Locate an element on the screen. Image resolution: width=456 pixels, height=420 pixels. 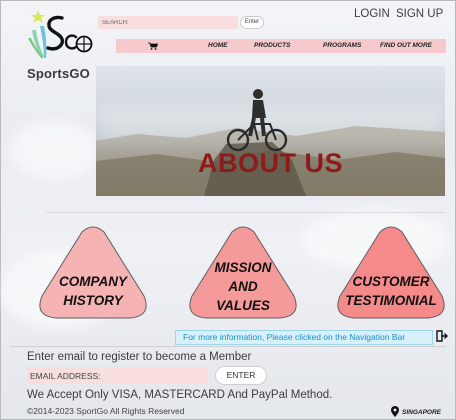
section-label-line3: VALUES is located at coordinates (243, 305).